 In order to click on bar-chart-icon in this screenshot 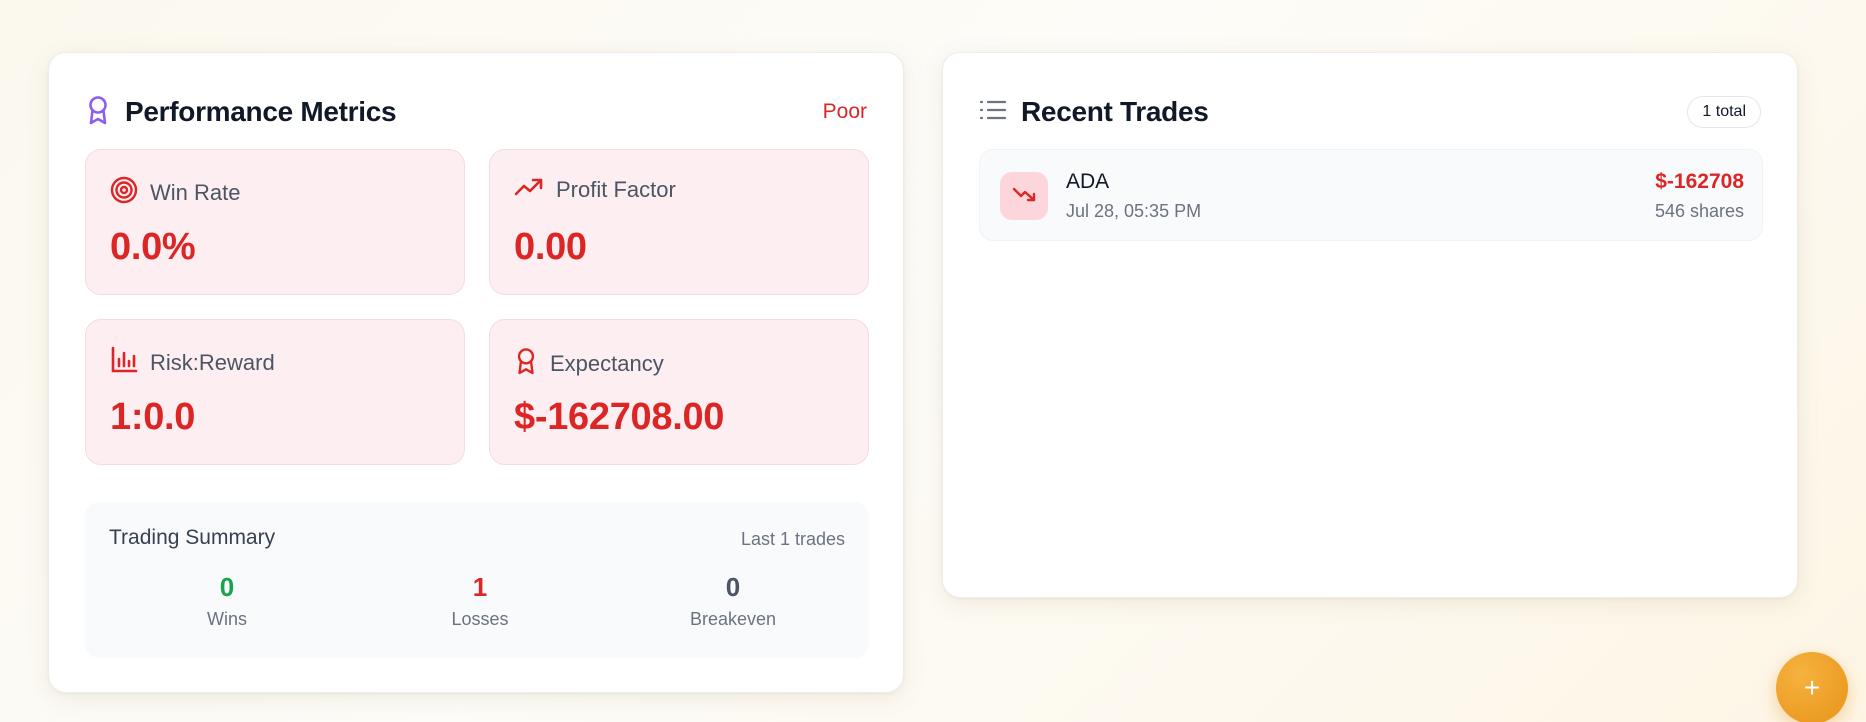, I will do `click(124, 362)`.